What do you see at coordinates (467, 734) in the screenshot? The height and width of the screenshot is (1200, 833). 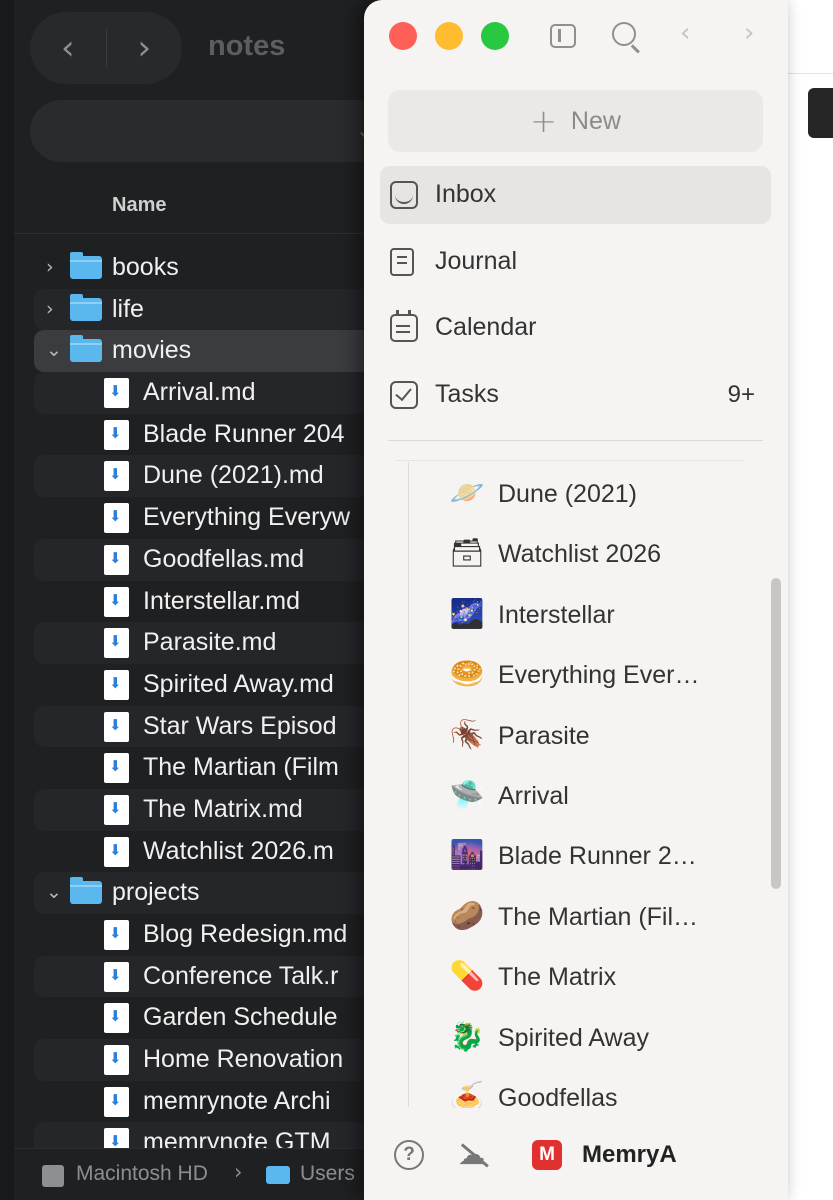 I see `page-emoji-icon: 🪳` at bounding box center [467, 734].